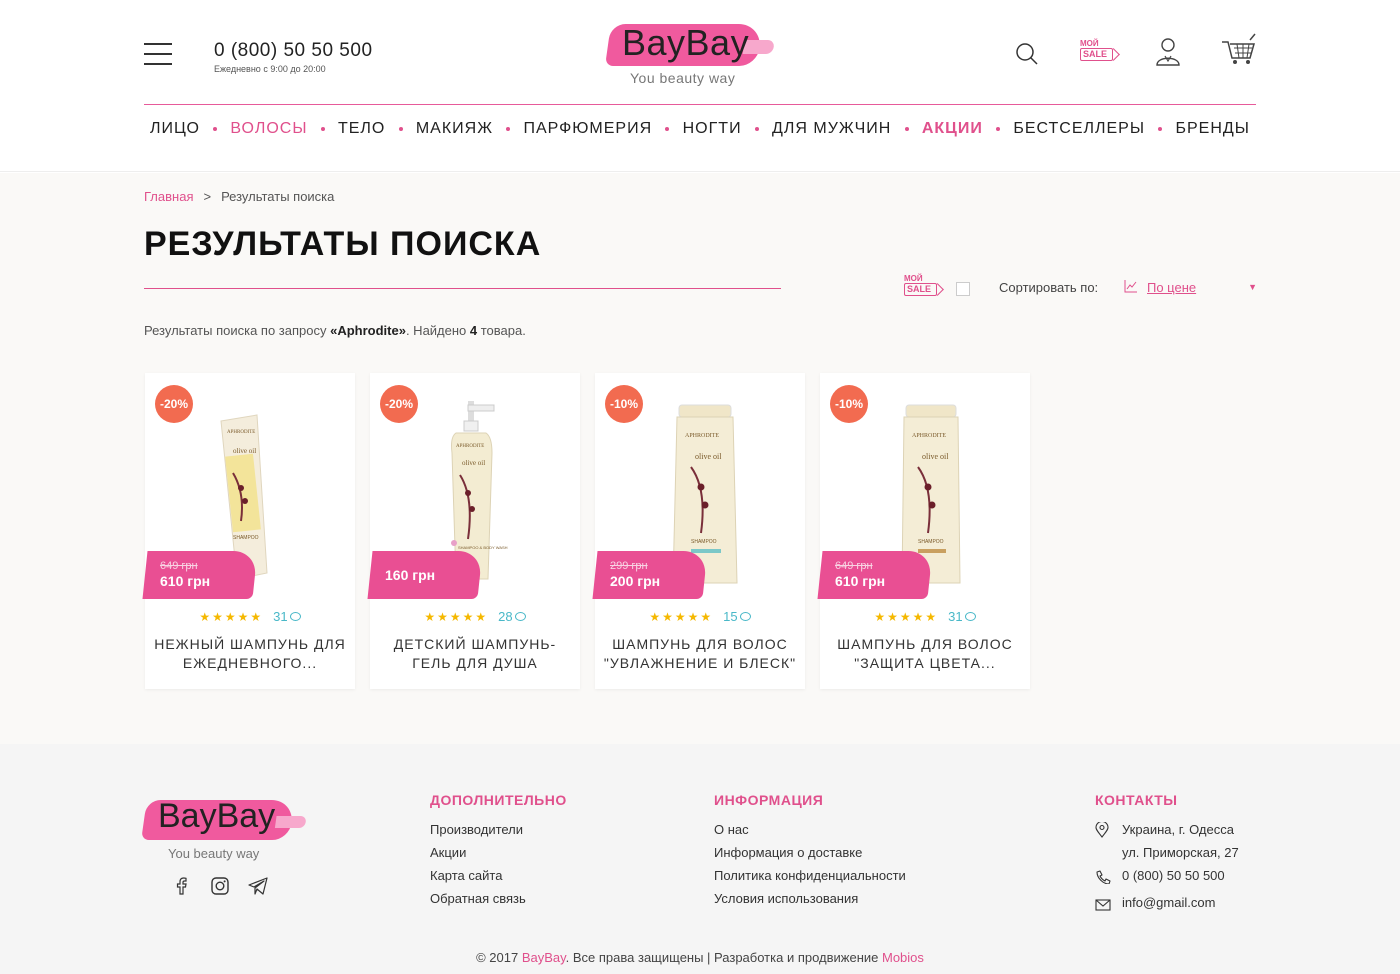 This screenshot has width=1400, height=974. I want to click on star-icon: ★★★★★, so click(231, 617).